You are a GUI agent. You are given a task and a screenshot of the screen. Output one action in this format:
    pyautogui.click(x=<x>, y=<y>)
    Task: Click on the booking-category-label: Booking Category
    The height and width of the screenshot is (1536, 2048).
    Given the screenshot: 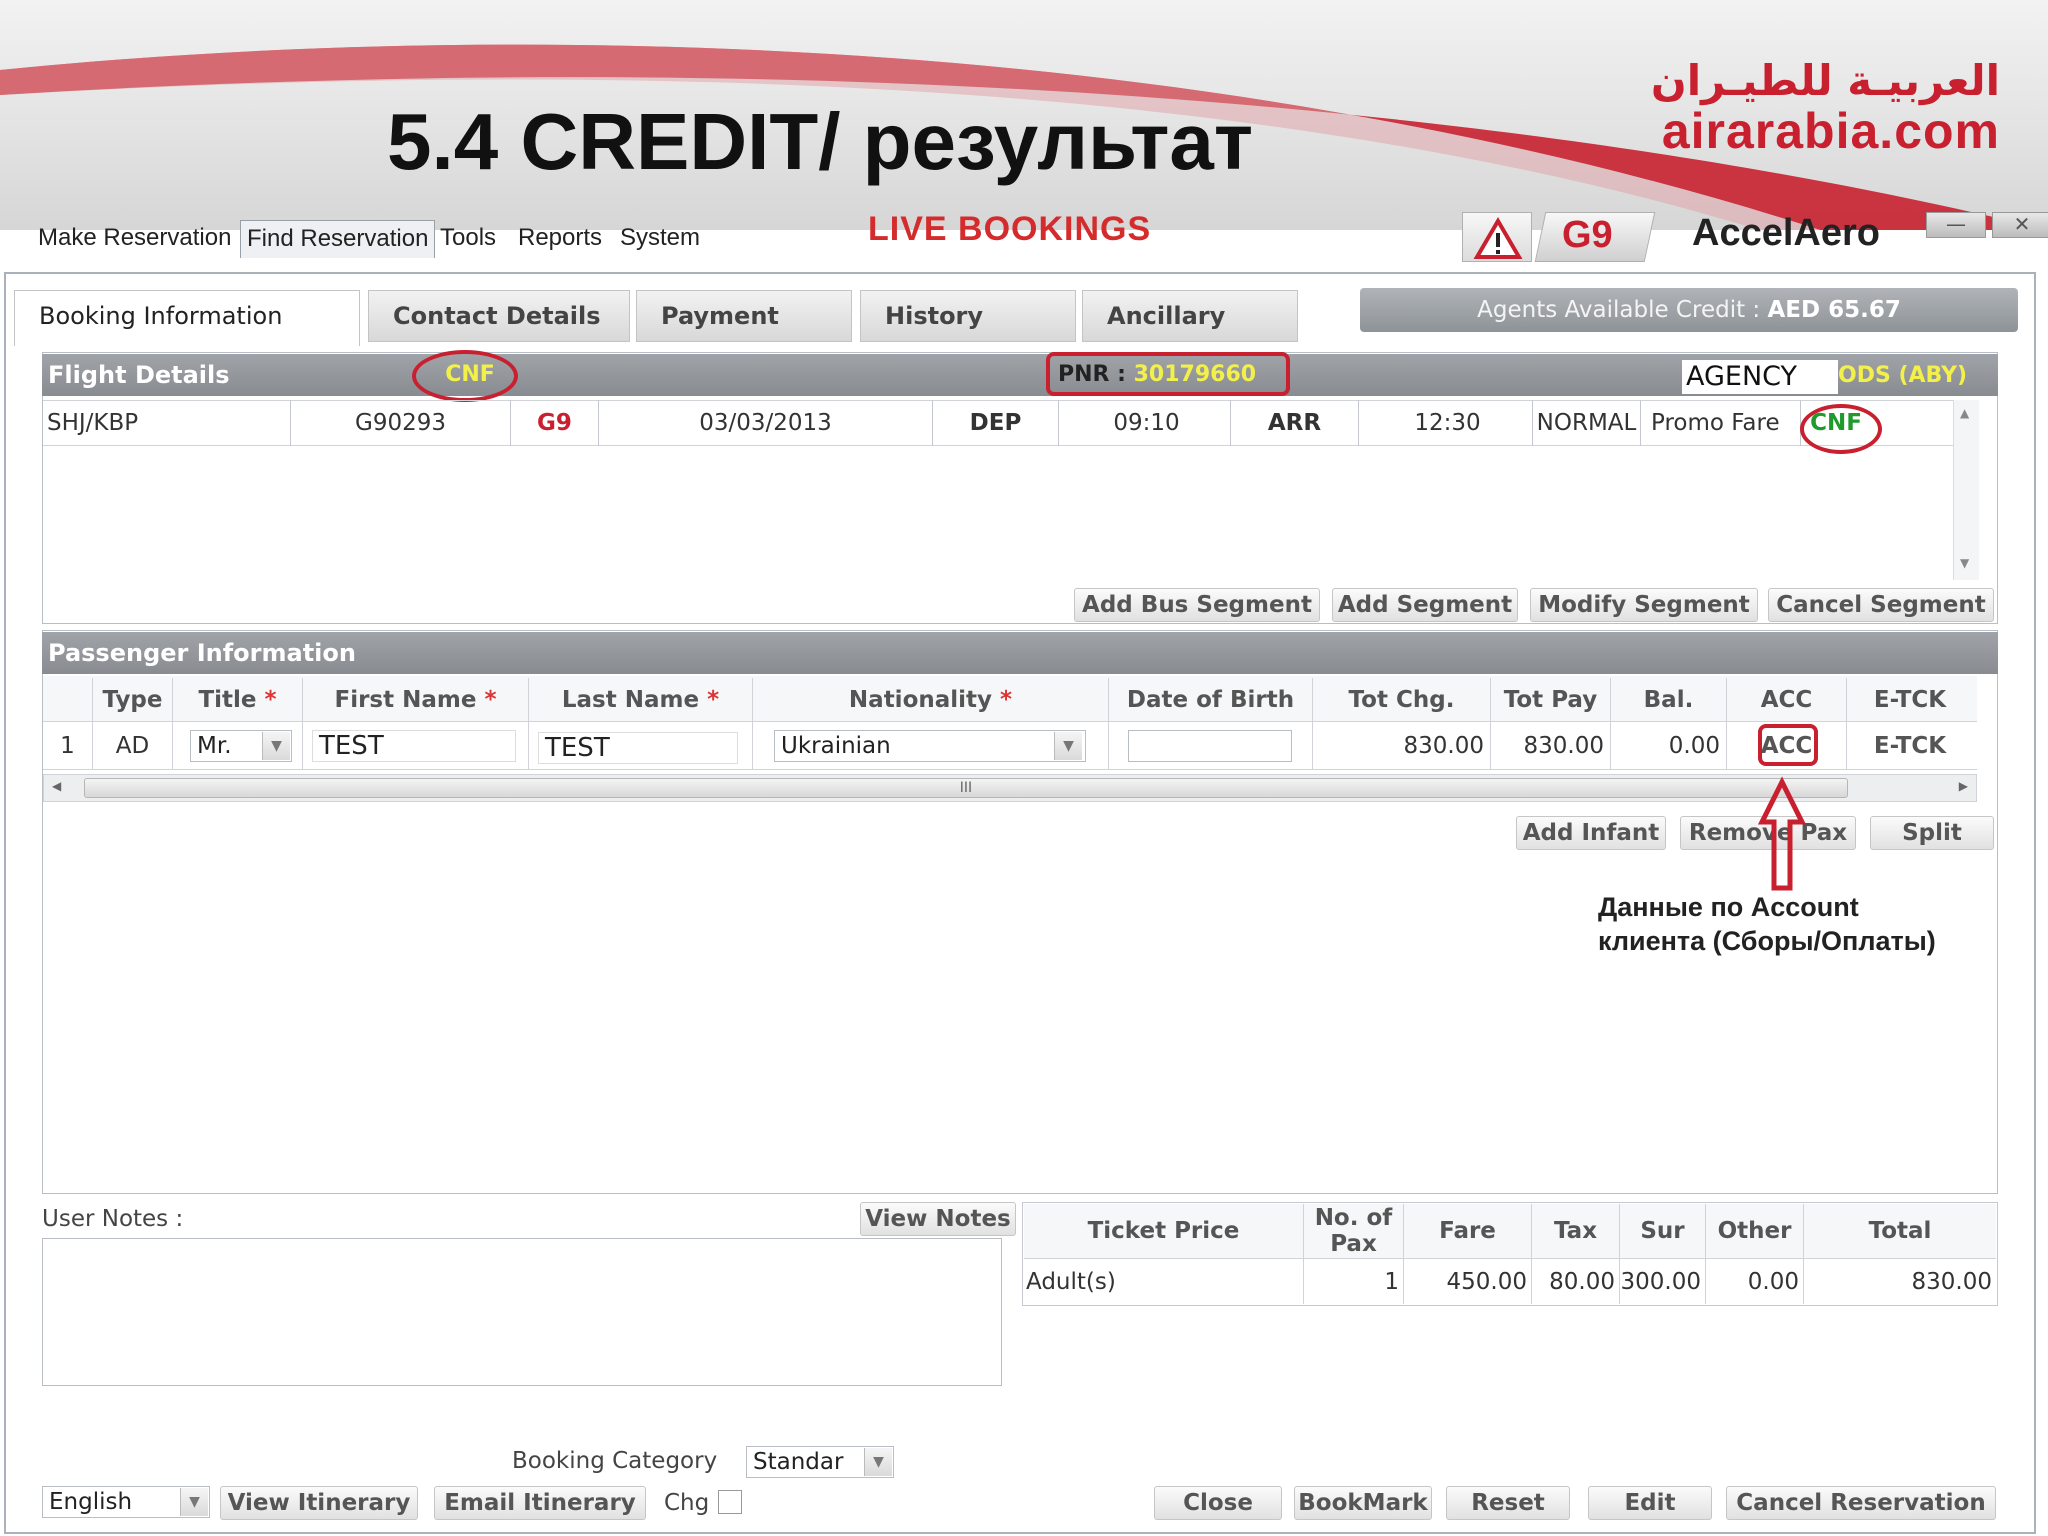 What is the action you would take?
    pyautogui.click(x=615, y=1461)
    